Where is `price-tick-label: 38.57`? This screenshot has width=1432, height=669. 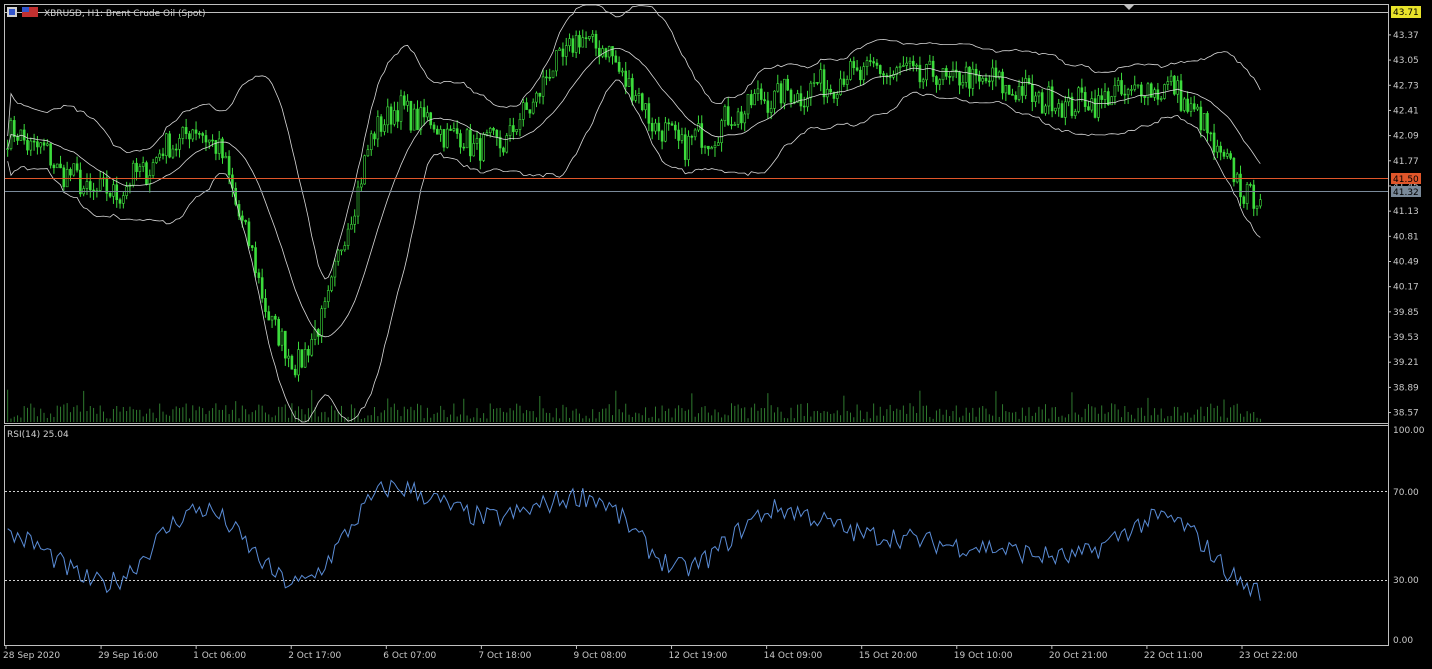 price-tick-label: 38.57 is located at coordinates (1406, 414).